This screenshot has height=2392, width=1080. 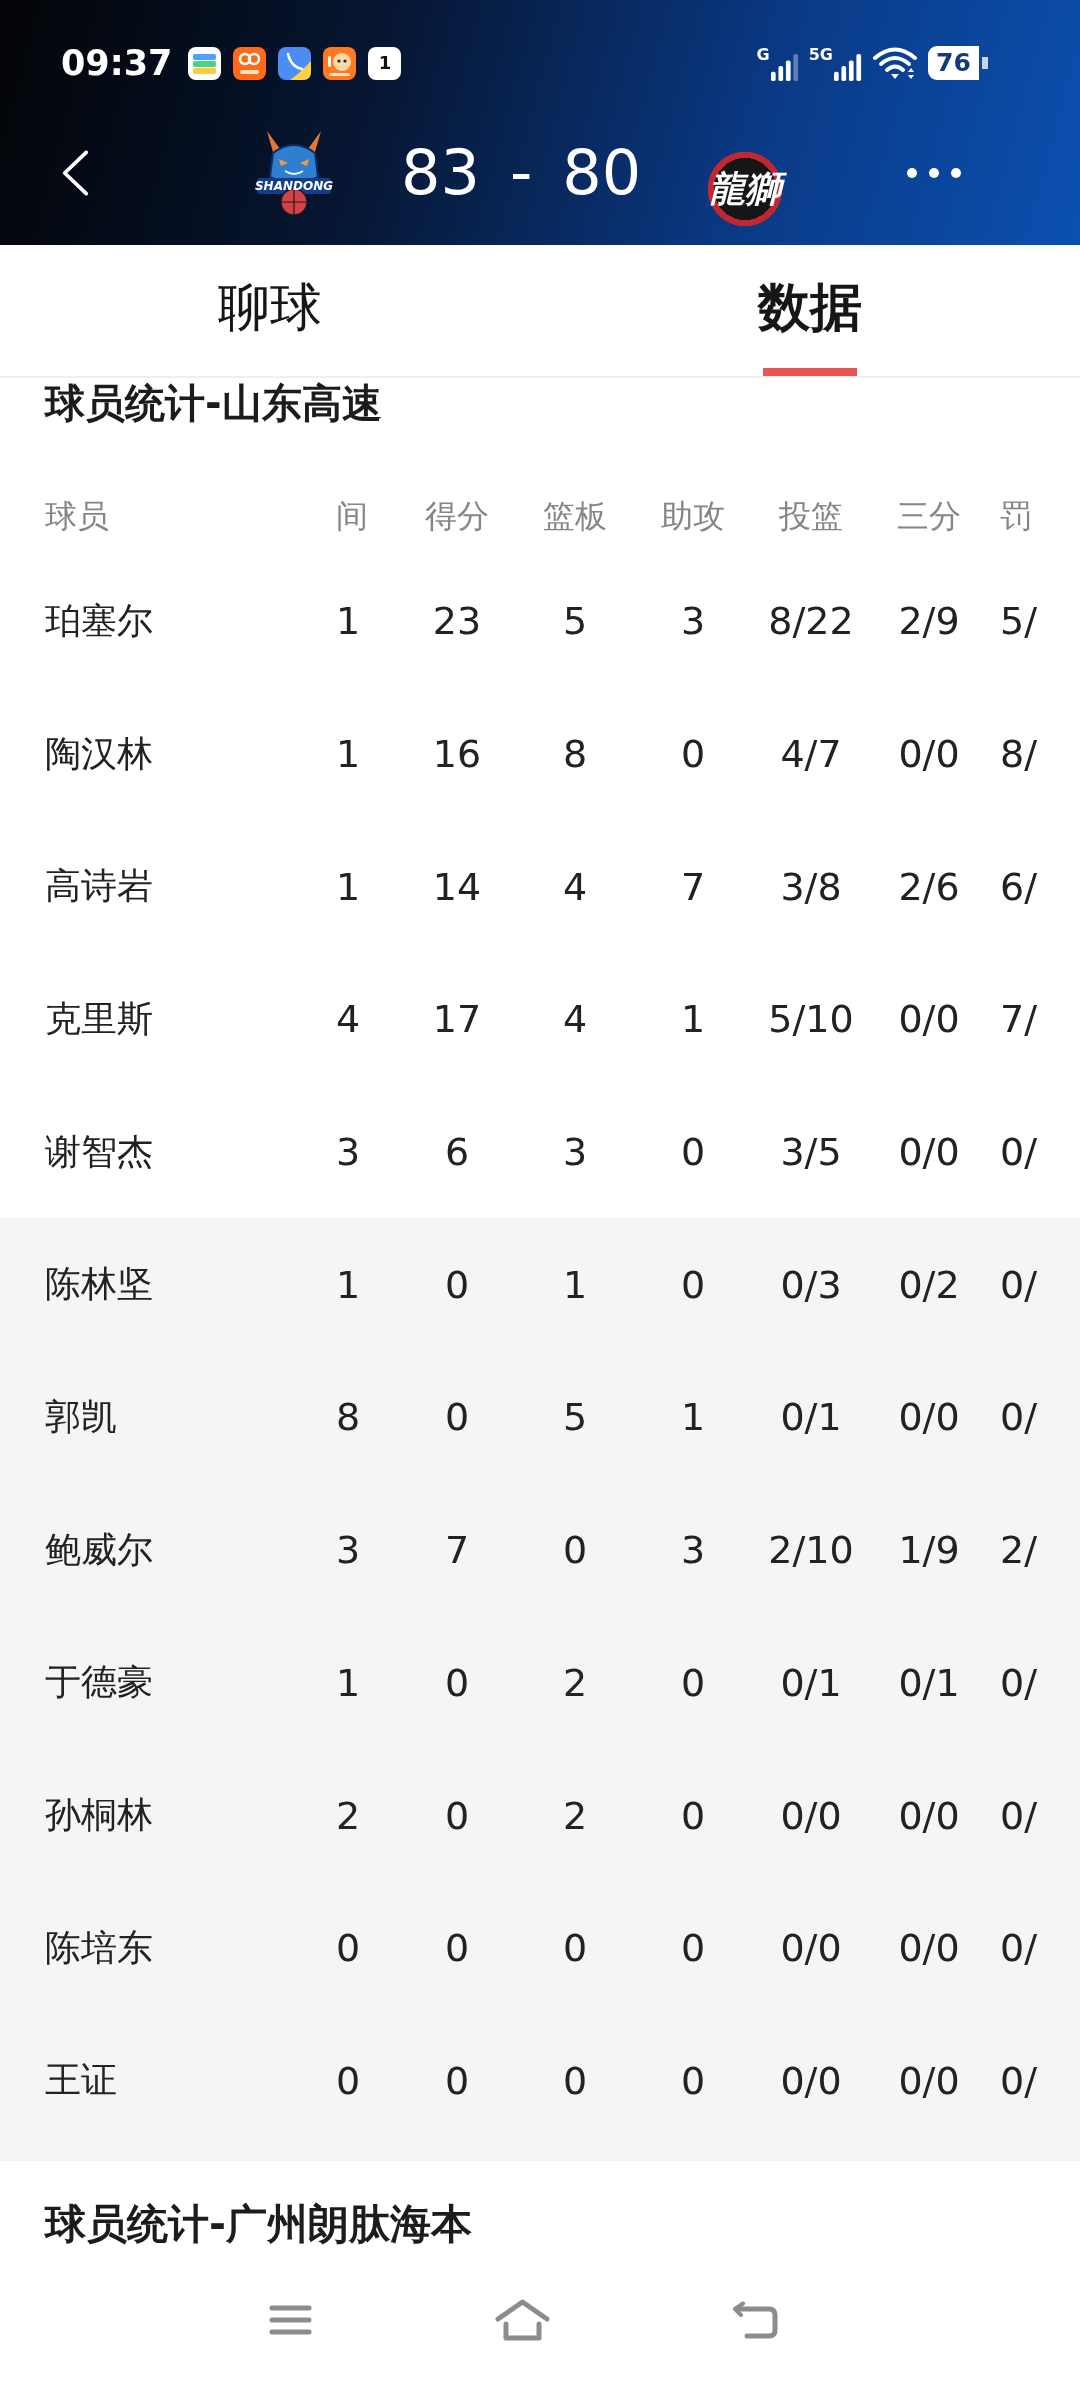 What do you see at coordinates (205, 63) in the screenshot?
I see `stacked-cards-icon` at bounding box center [205, 63].